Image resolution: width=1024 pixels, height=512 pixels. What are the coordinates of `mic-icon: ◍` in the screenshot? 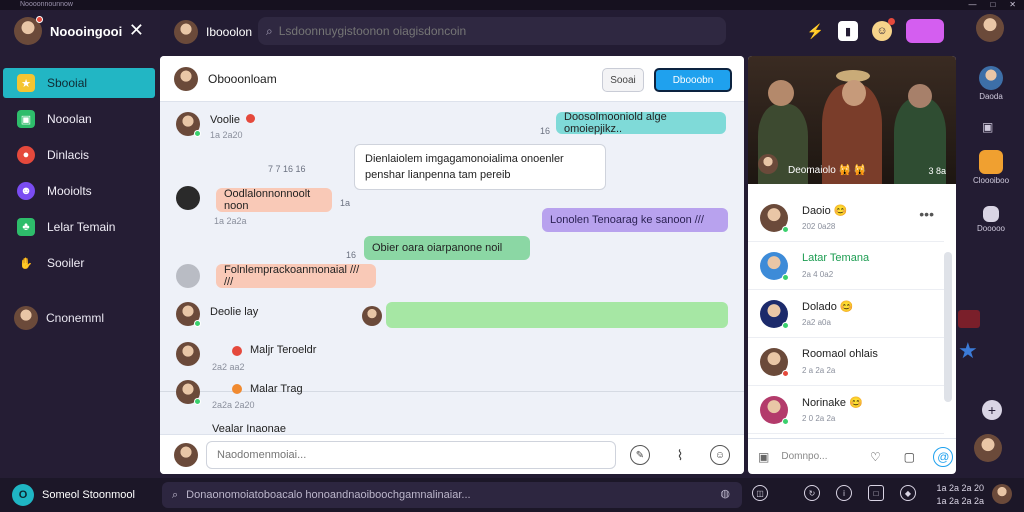 It's located at (725, 493).